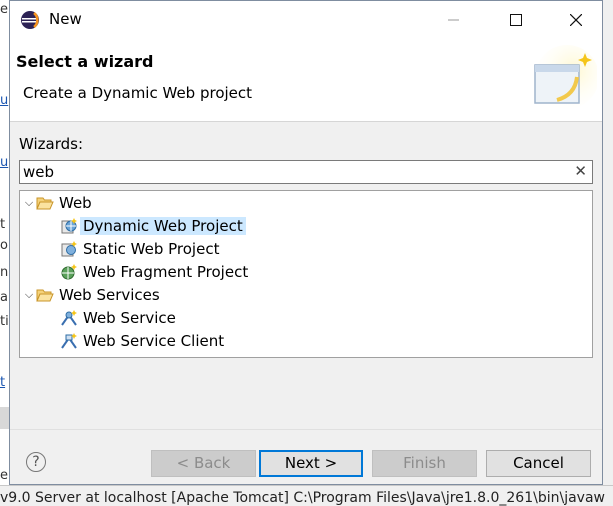 The image size is (613, 506). Describe the element at coordinates (75, 203) in the screenshot. I see `tree-node-label: Web` at that location.